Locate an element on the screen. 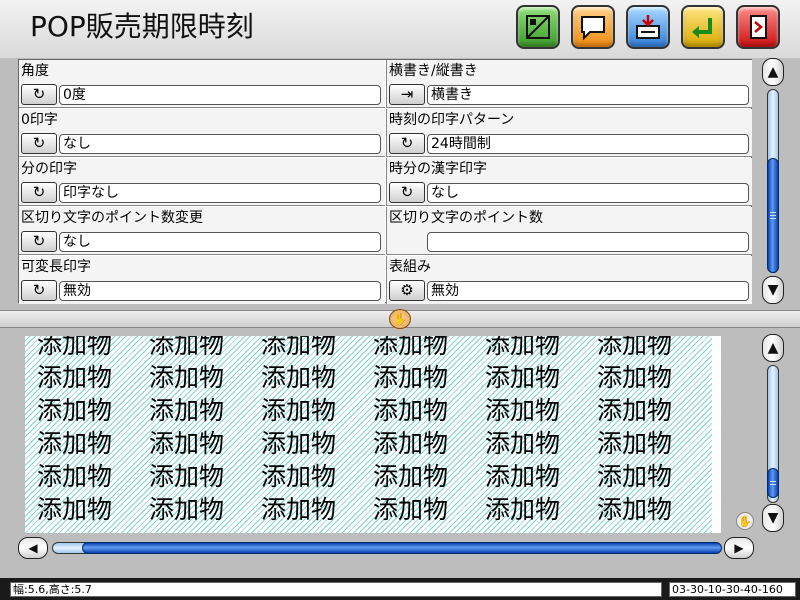  setting-value: 24時間制 is located at coordinates (588, 144).